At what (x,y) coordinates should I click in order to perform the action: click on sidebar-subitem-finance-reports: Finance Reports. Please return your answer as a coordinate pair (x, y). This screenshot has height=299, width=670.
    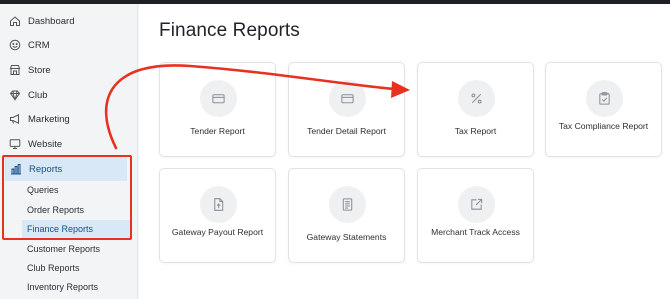
    Looking at the image, I should click on (76, 229).